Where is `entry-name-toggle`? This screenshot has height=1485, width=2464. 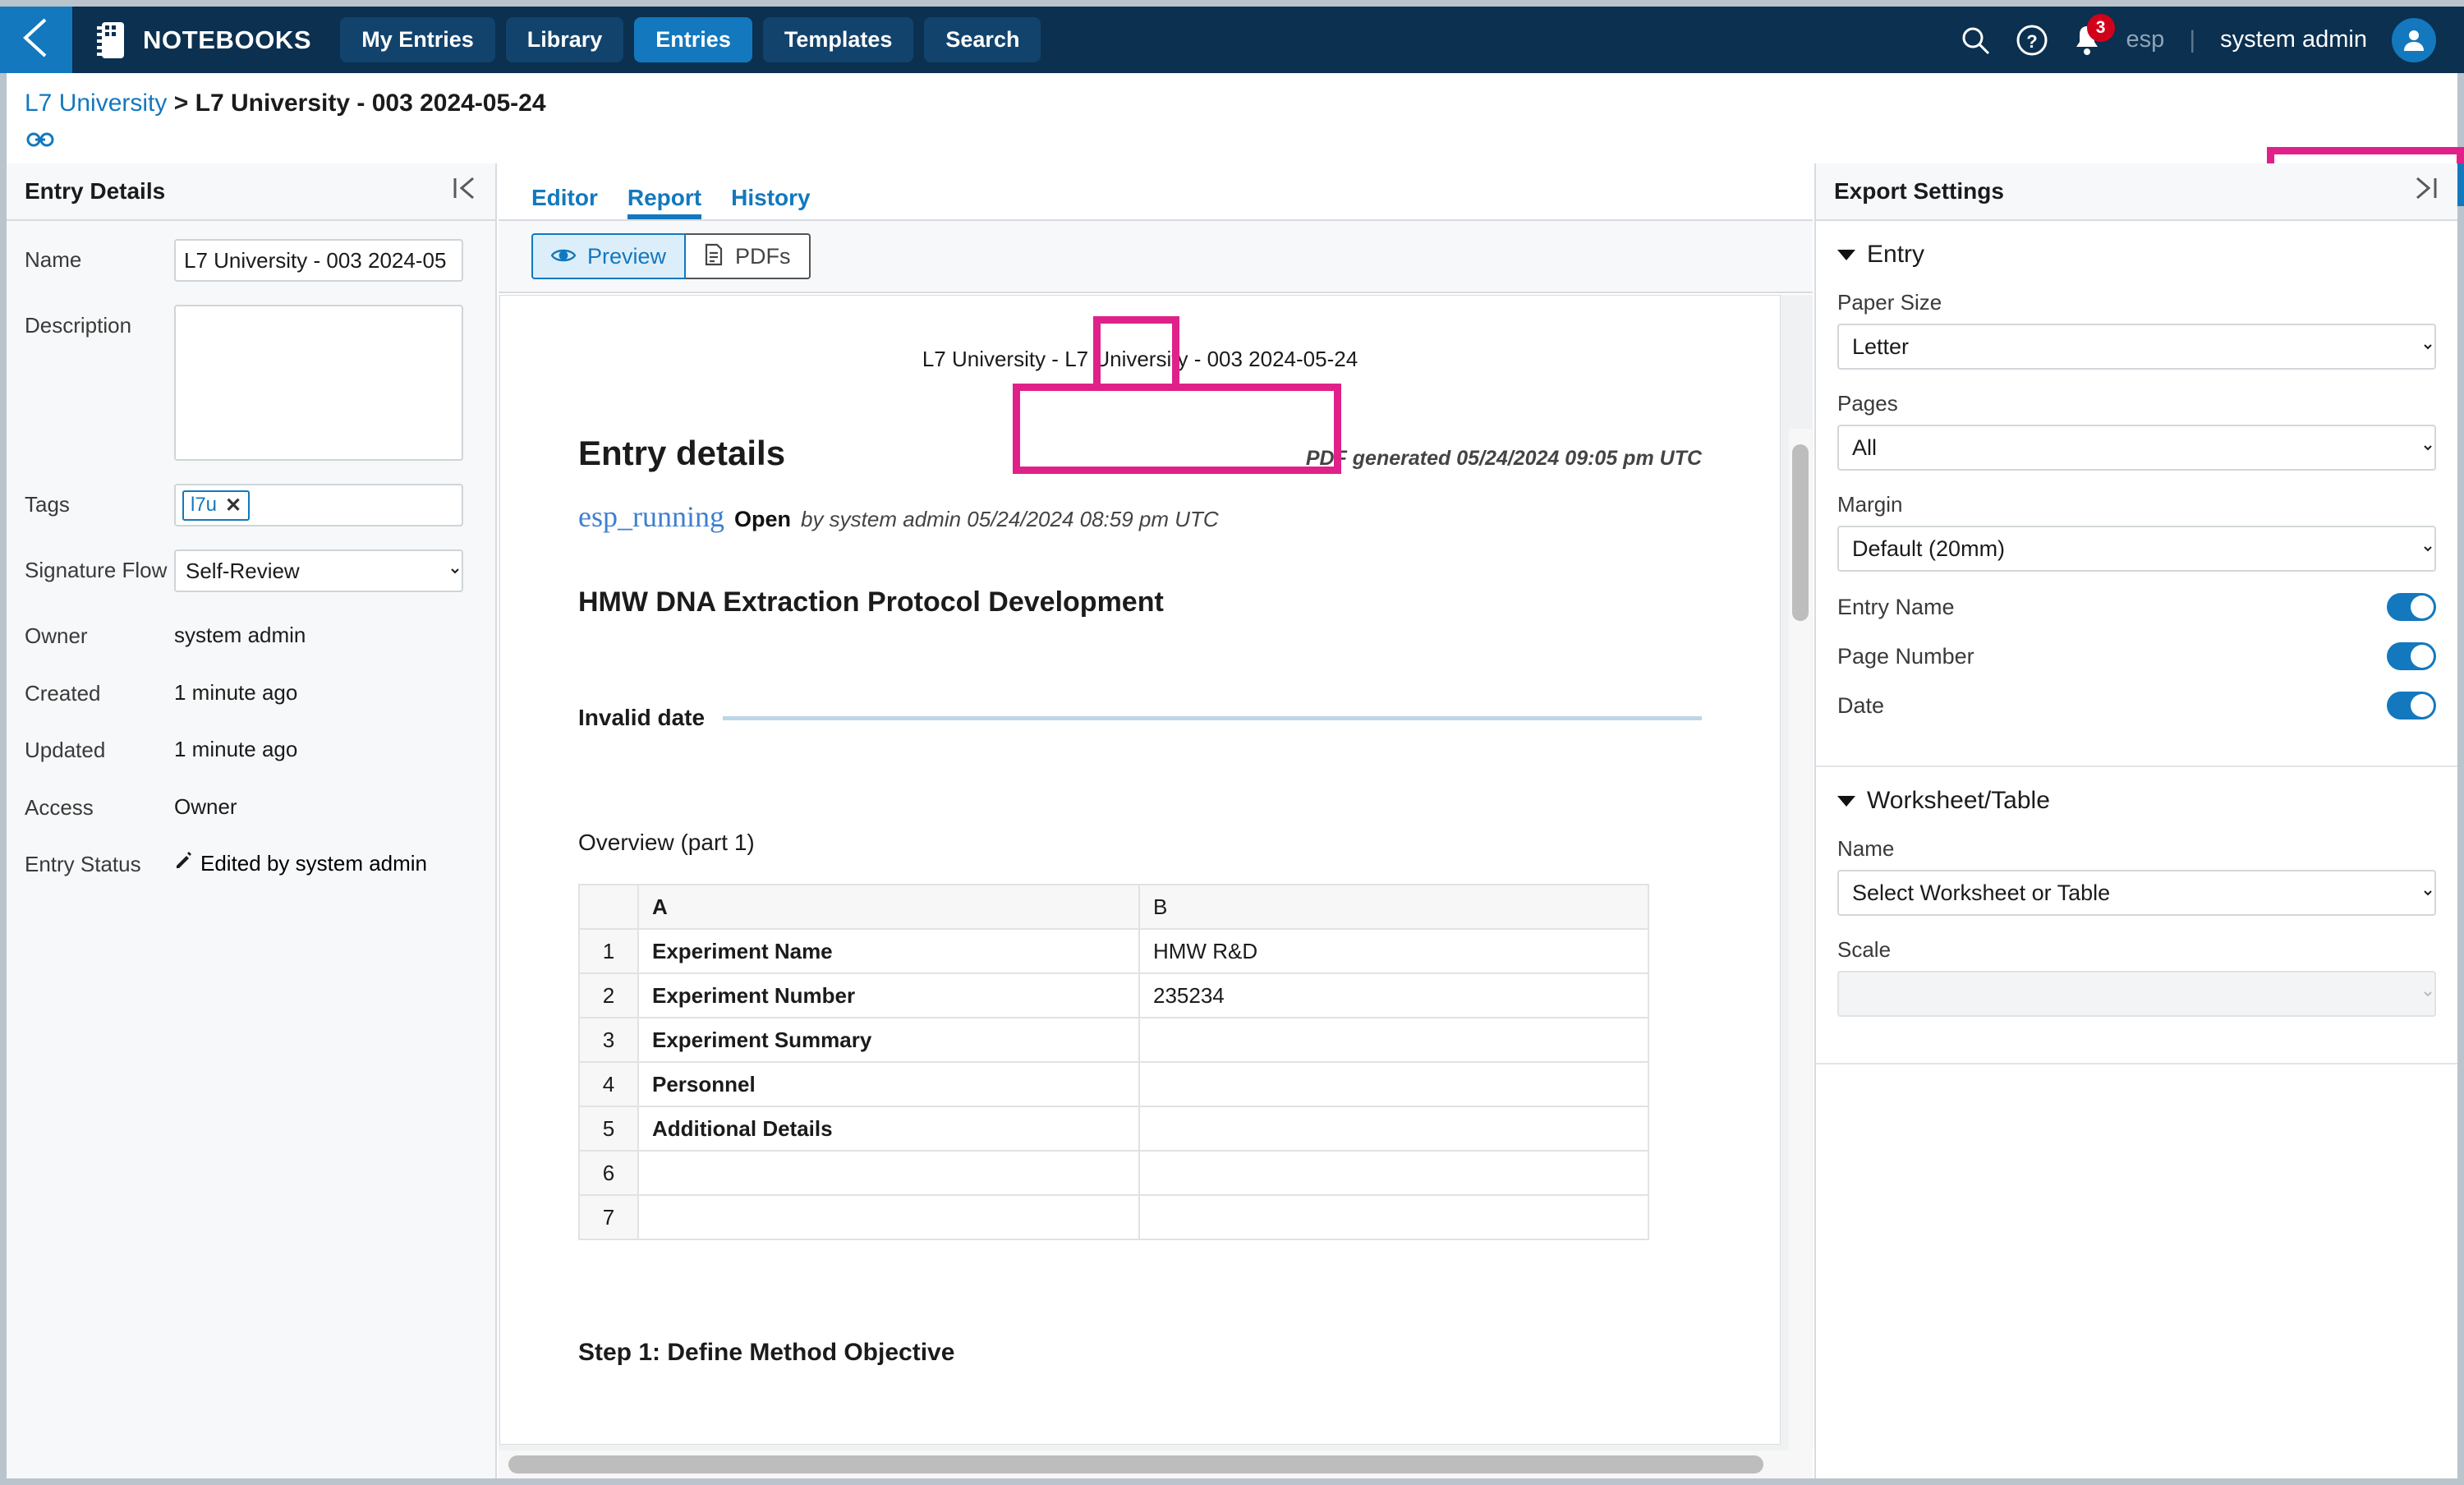
entry-name-toggle is located at coordinates (2411, 607).